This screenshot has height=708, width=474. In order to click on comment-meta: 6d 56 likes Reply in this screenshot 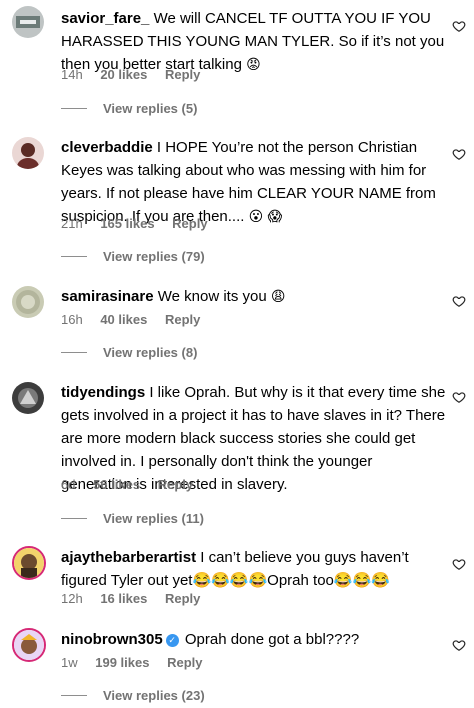, I will do `click(134, 484)`.